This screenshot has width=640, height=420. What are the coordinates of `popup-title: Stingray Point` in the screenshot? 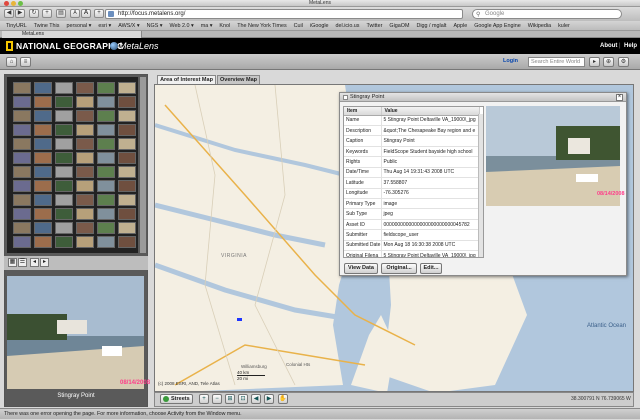 It's located at (483, 97).